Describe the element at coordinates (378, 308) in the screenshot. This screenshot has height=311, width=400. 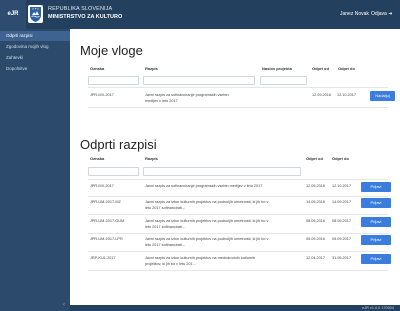
I see `app-version: eJR v1.0.0 170504` at that location.